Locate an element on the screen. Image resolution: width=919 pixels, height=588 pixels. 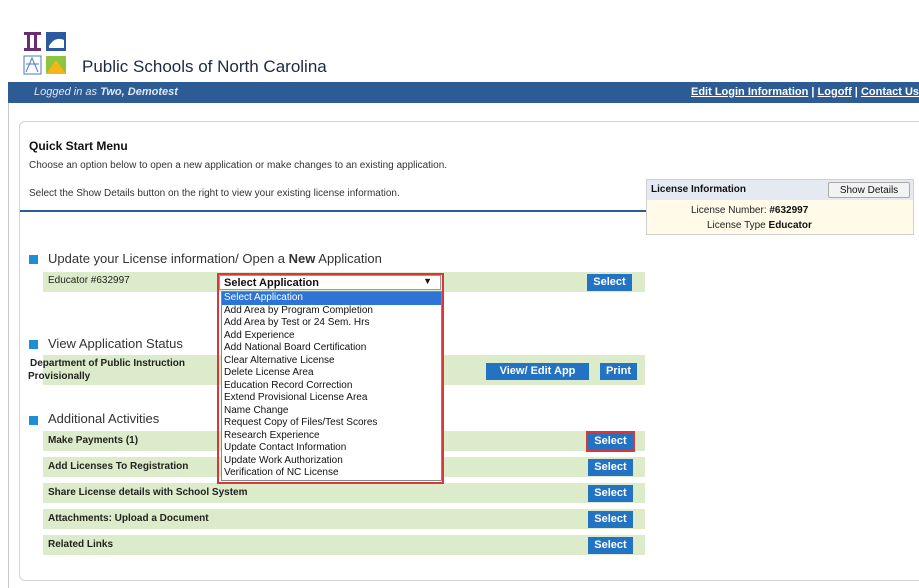
print-button: Print is located at coordinates (618, 371).